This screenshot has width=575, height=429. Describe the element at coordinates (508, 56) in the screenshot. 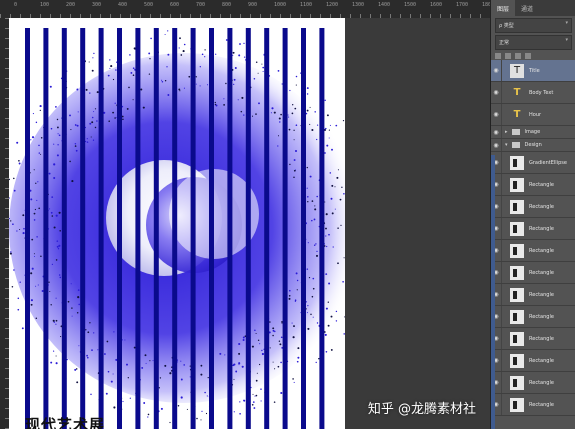

I see `lock-position-icon` at that location.